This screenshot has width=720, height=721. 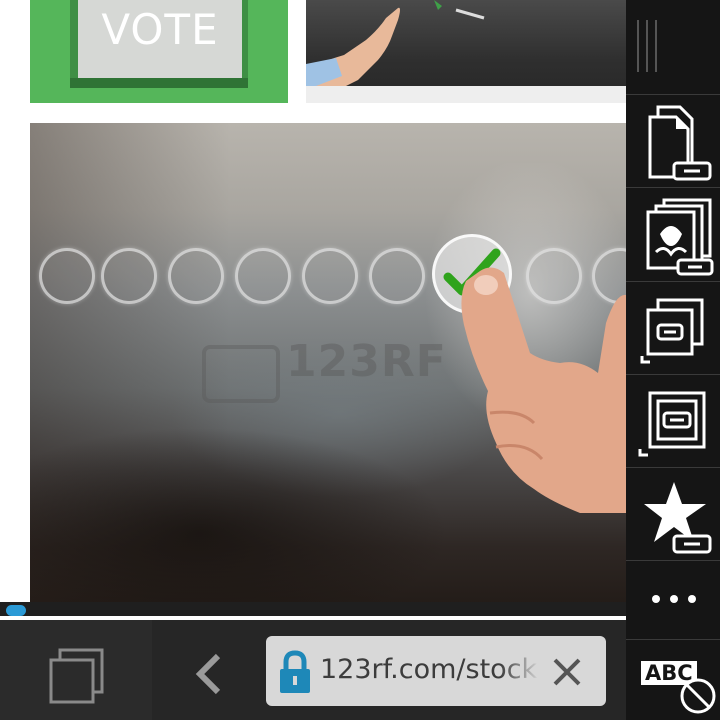 I want to click on bookmark-link-button, so click(x=673, y=513).